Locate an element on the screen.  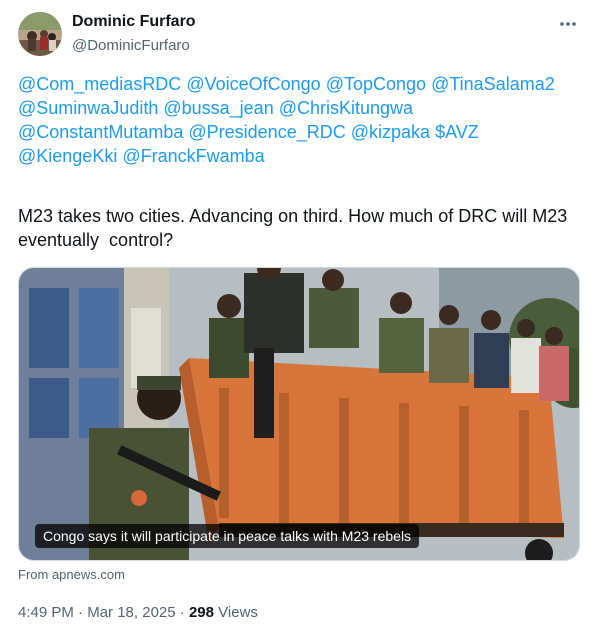
mention-link: @KiengeKki is located at coordinates (67, 156).